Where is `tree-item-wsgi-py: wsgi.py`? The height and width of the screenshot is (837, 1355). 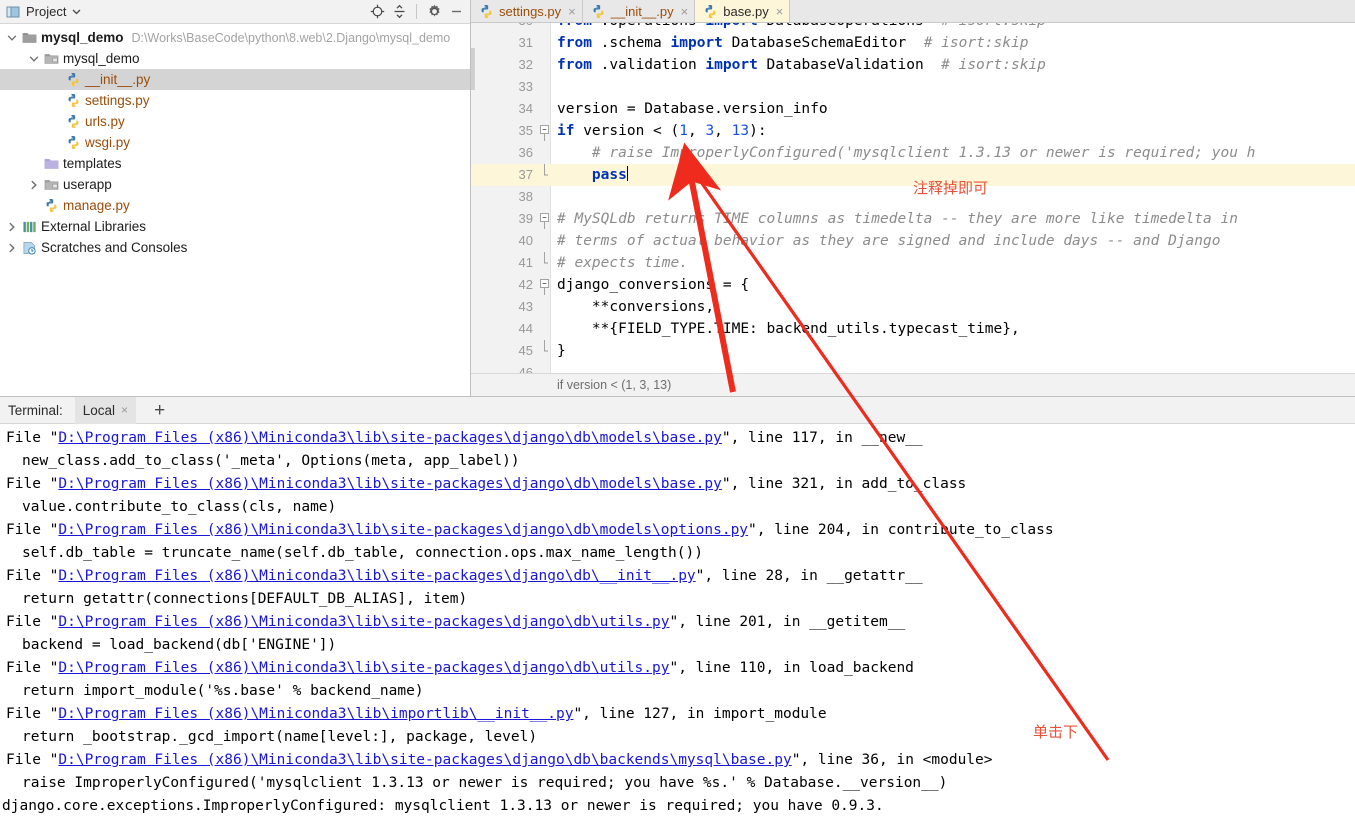
tree-item-wsgi-py: wsgi.py is located at coordinates (235, 142).